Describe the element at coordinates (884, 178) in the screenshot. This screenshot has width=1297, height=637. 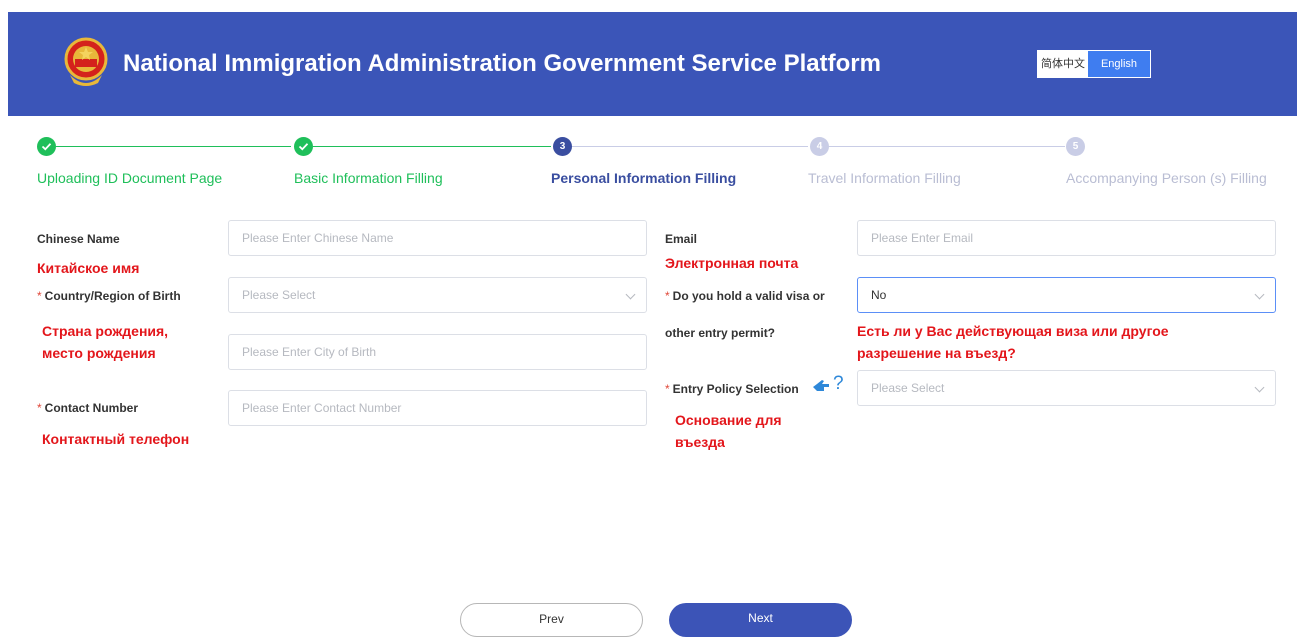
I see `step-4-label: Travel Information Filling` at that location.